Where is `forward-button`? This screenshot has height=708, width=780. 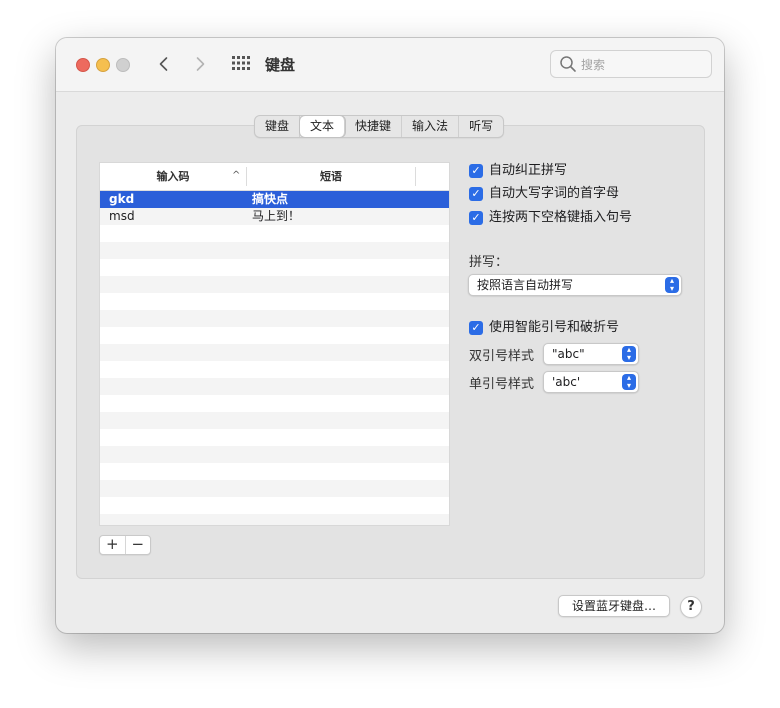 forward-button is located at coordinates (200, 64).